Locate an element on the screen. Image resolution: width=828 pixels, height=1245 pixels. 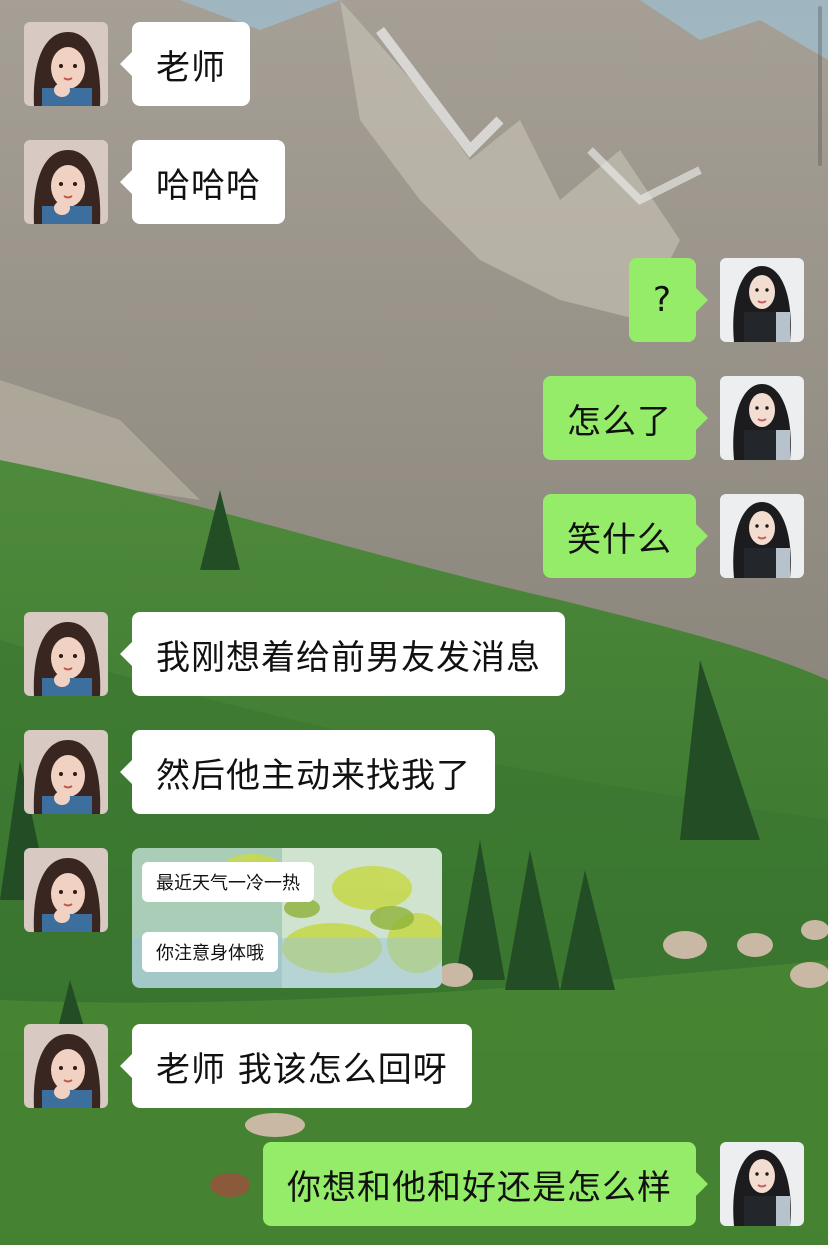
message-bubble-incoming: 然后他主动来找我了 is located at coordinates (307, 772).